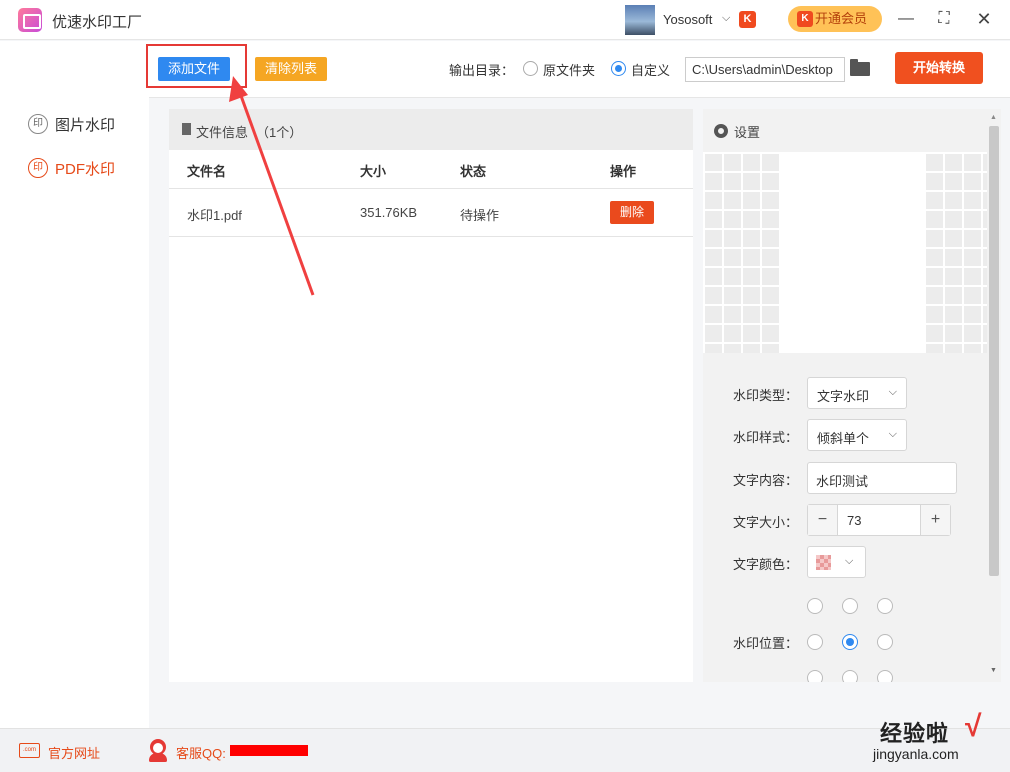 This screenshot has width=1010, height=772. Describe the element at coordinates (279, 132) in the screenshot. I see `file-count: （1个）` at that location.